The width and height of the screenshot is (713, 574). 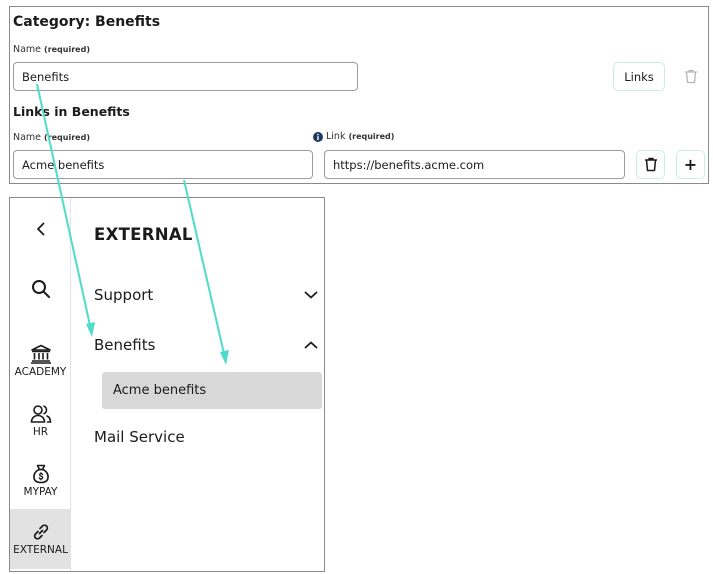 What do you see at coordinates (51, 137) in the screenshot?
I see `link-name-label: Name (required)` at bounding box center [51, 137].